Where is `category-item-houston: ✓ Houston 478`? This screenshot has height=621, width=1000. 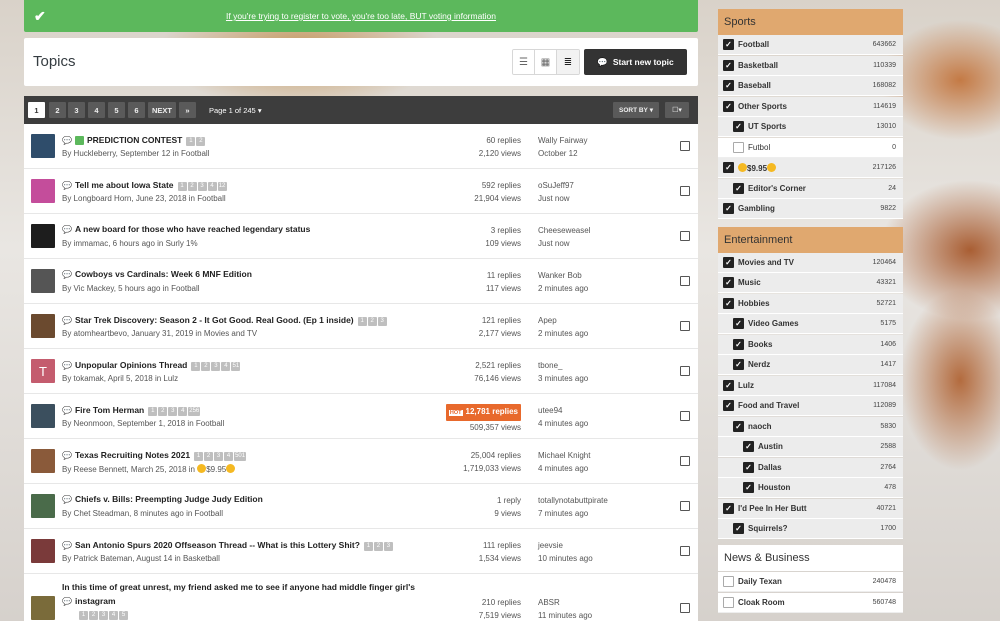 category-item-houston: ✓ Houston 478 is located at coordinates (810, 488).